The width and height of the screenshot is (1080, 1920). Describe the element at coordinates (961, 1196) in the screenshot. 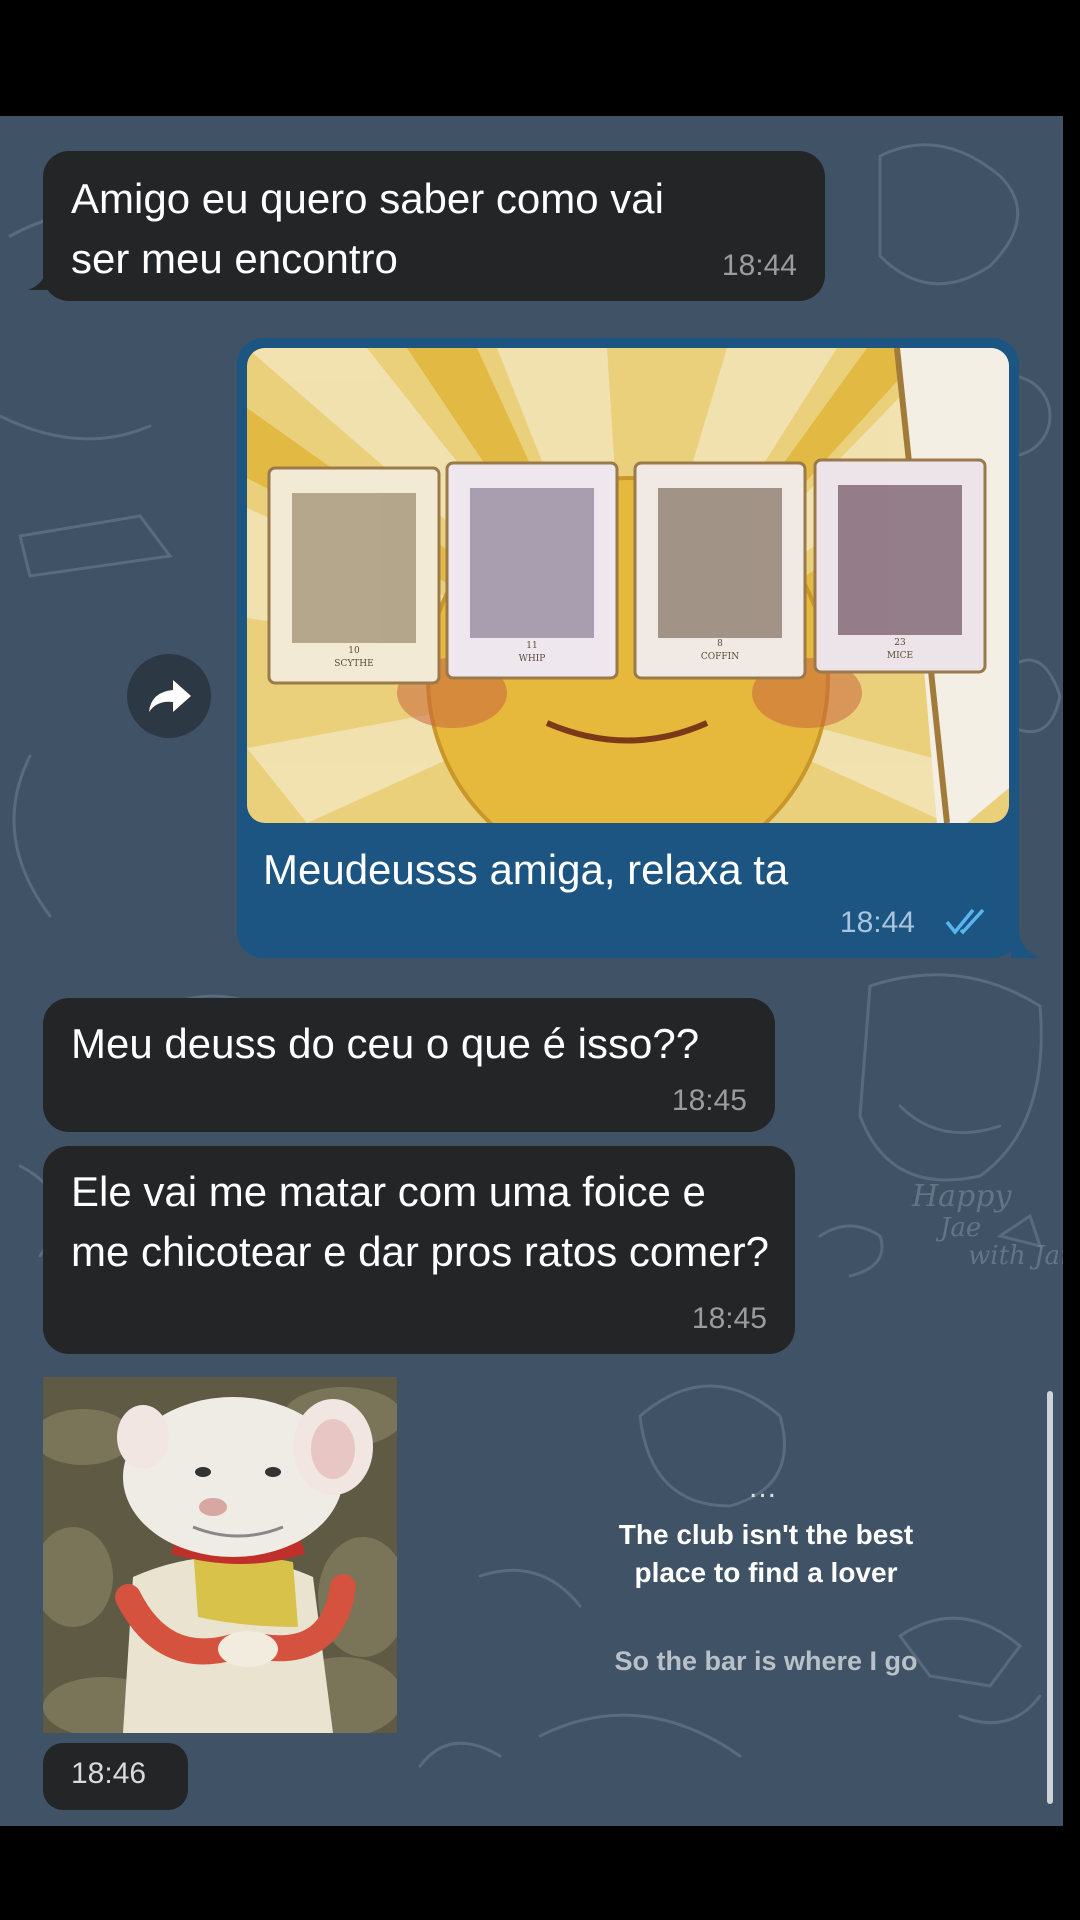

I see `doodle-text-1: Happy` at that location.